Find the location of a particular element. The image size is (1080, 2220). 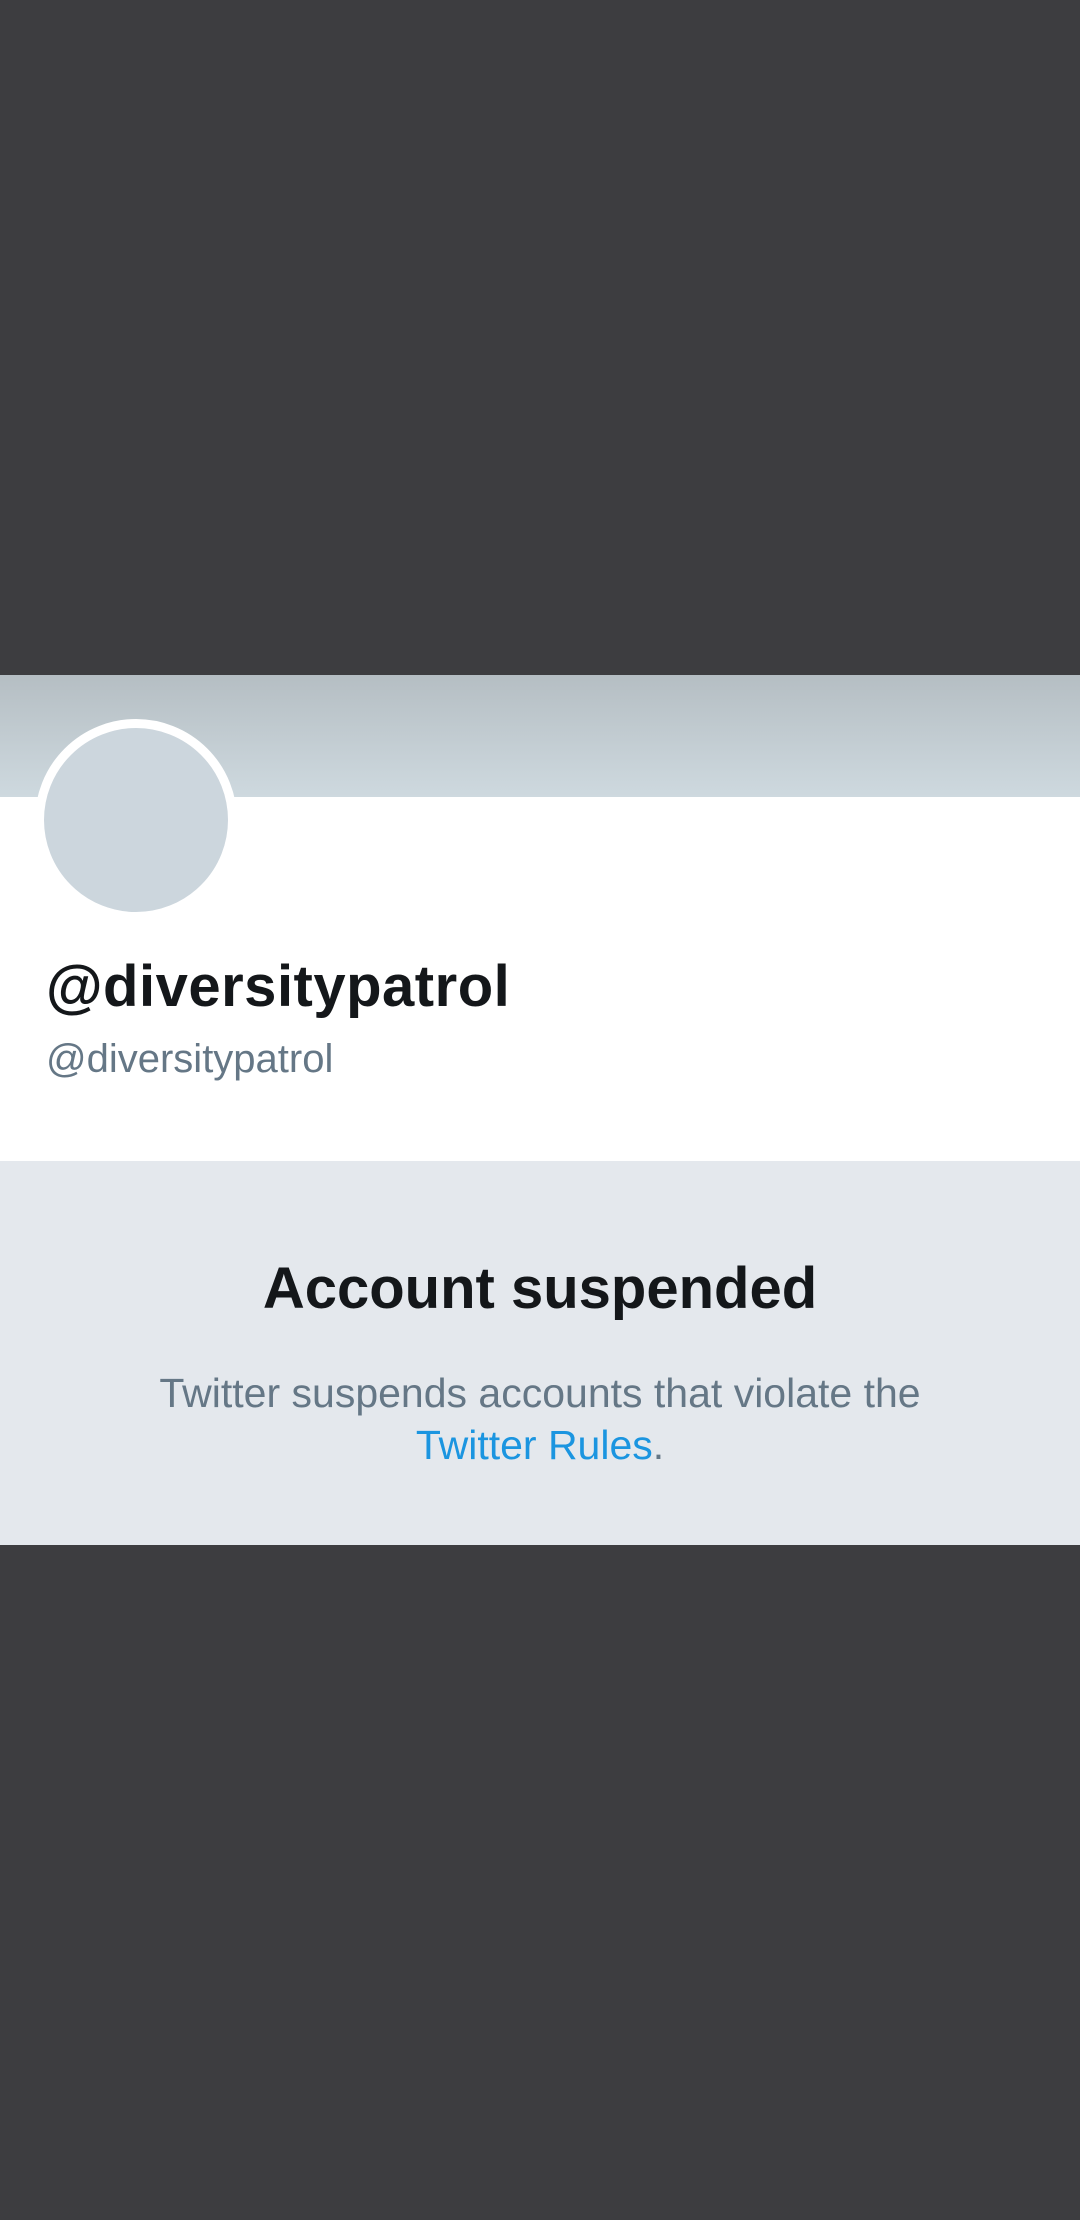

avatar is located at coordinates (136, 820).